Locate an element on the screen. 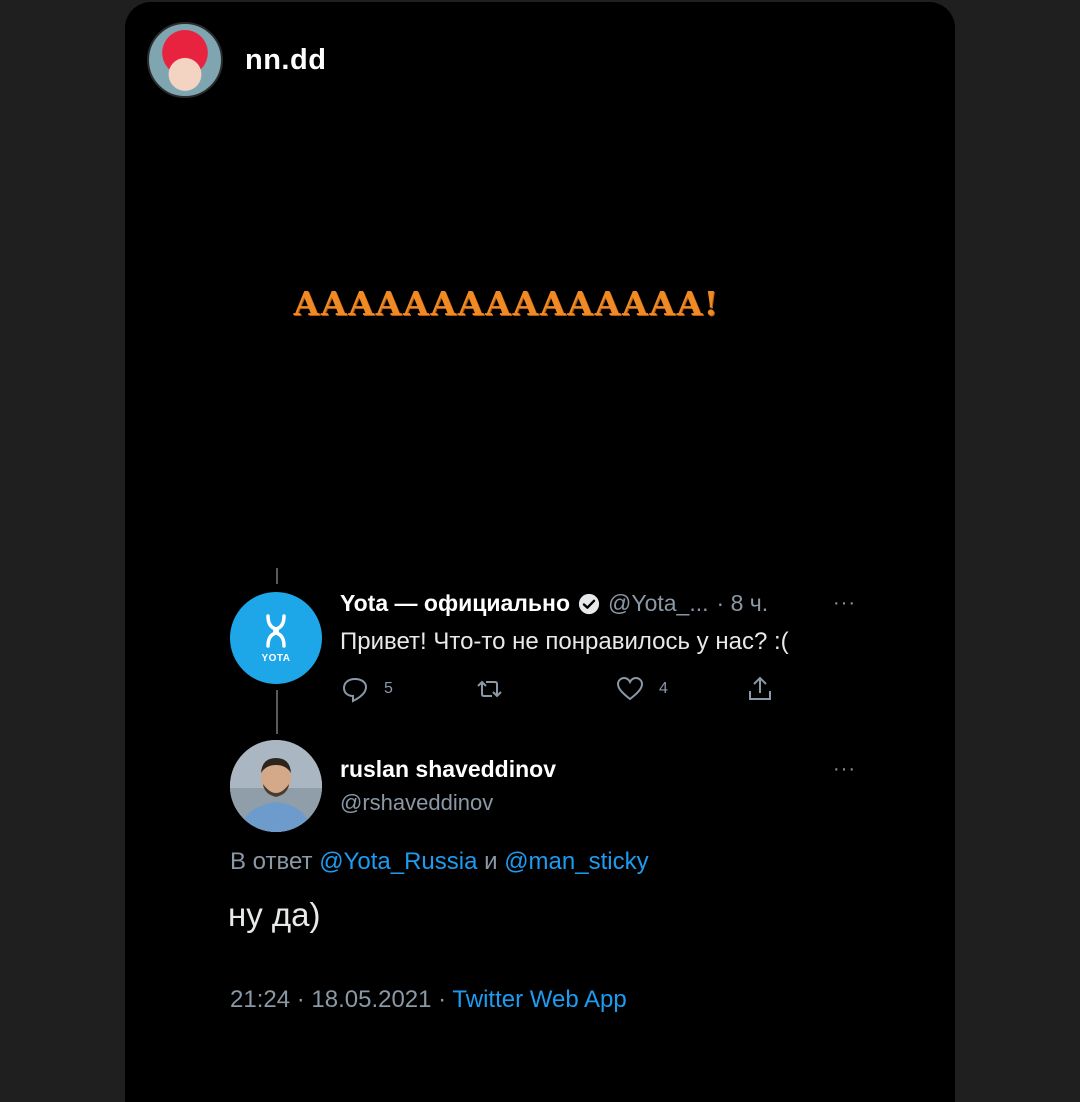 The width and height of the screenshot is (1080, 1102). reply-action: 5 is located at coordinates (366, 689).